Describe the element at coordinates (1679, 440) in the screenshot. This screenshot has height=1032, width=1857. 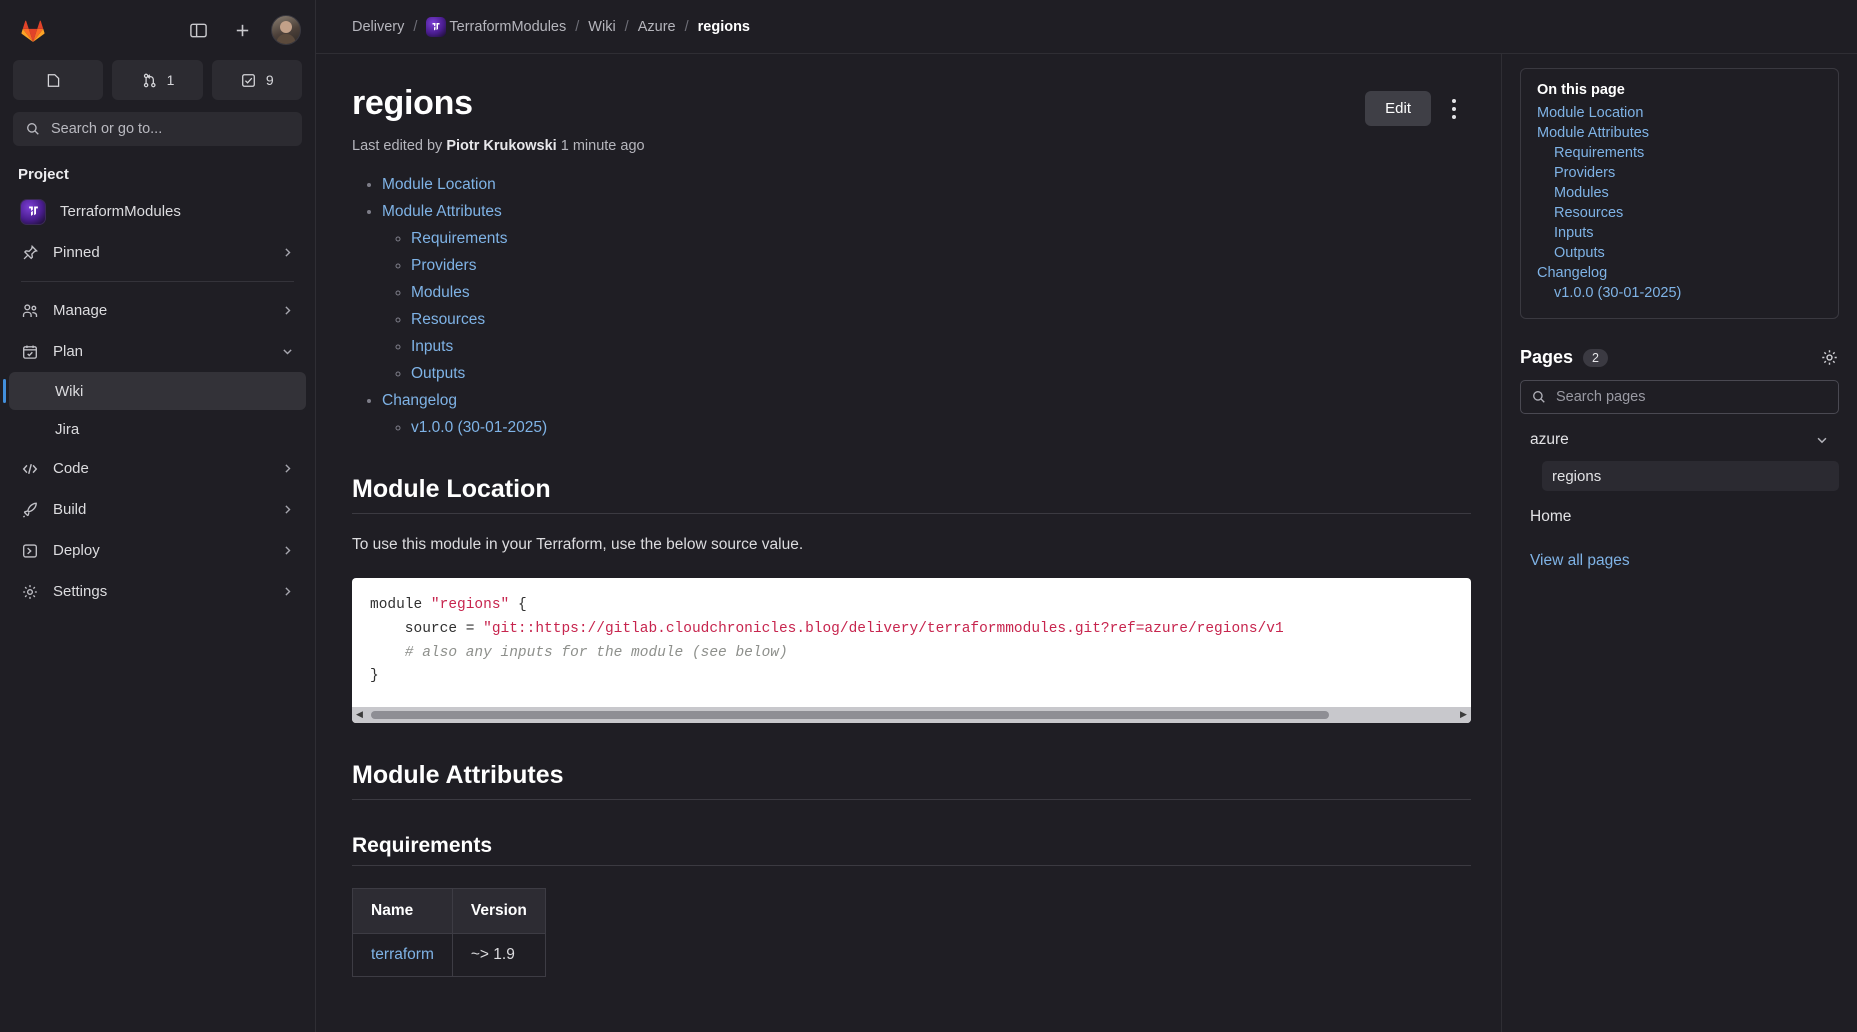
I see `pages-tree-folder-azure: azure` at that location.